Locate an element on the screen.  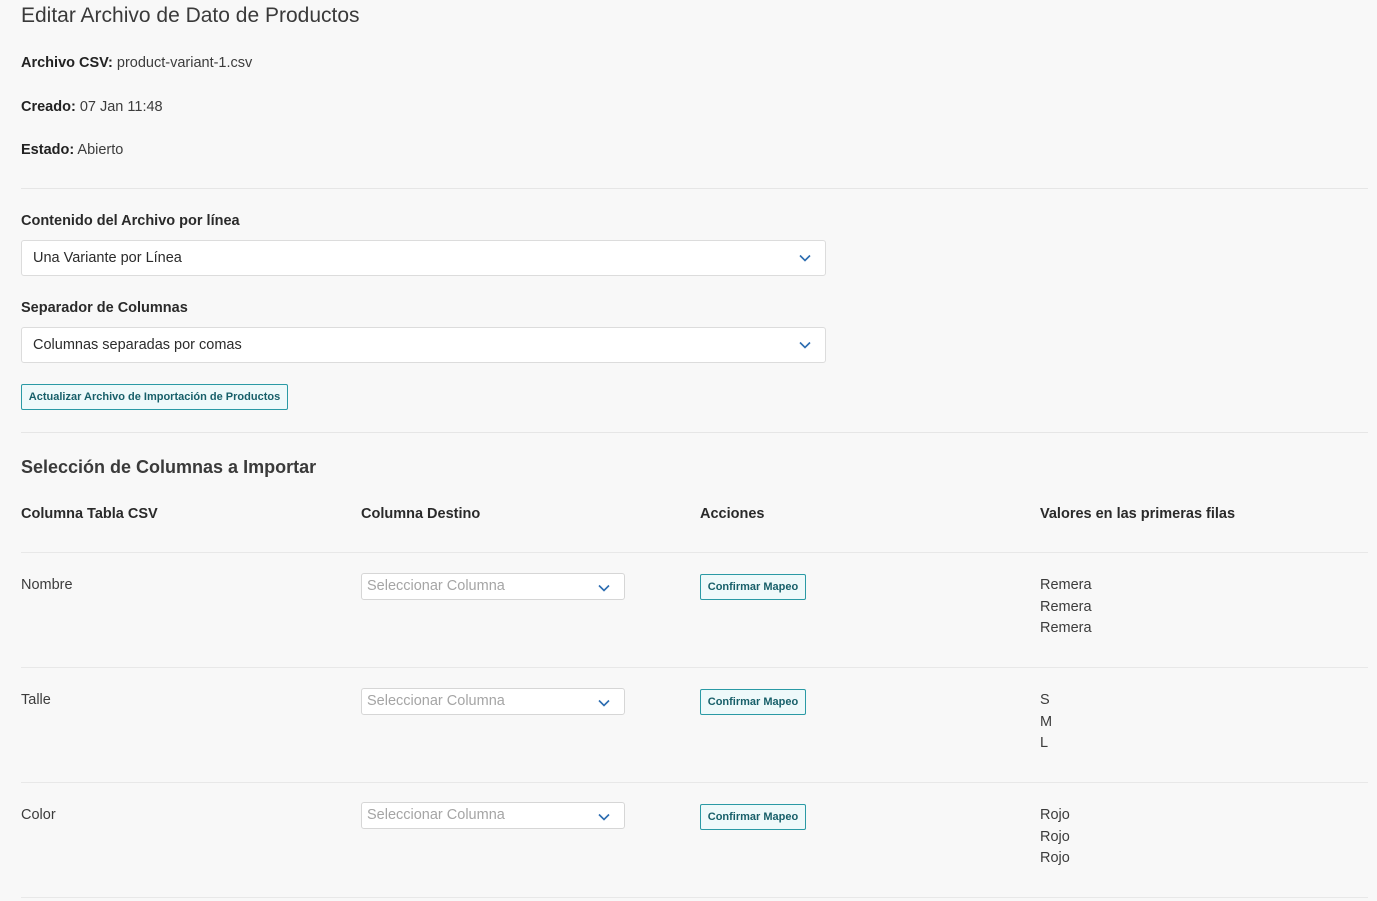
column-separator-label: Separador de Columnas is located at coordinates (104, 308).